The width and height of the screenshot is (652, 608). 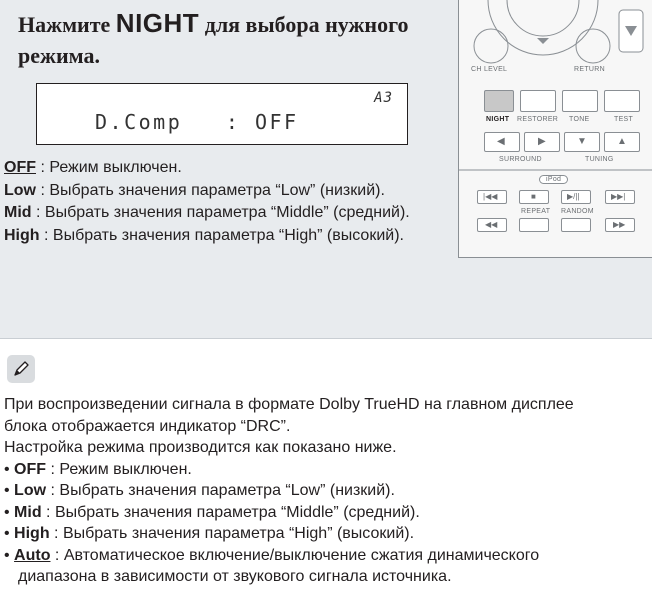 What do you see at coordinates (520, 159) in the screenshot?
I see `surround-label: SURROUND` at bounding box center [520, 159].